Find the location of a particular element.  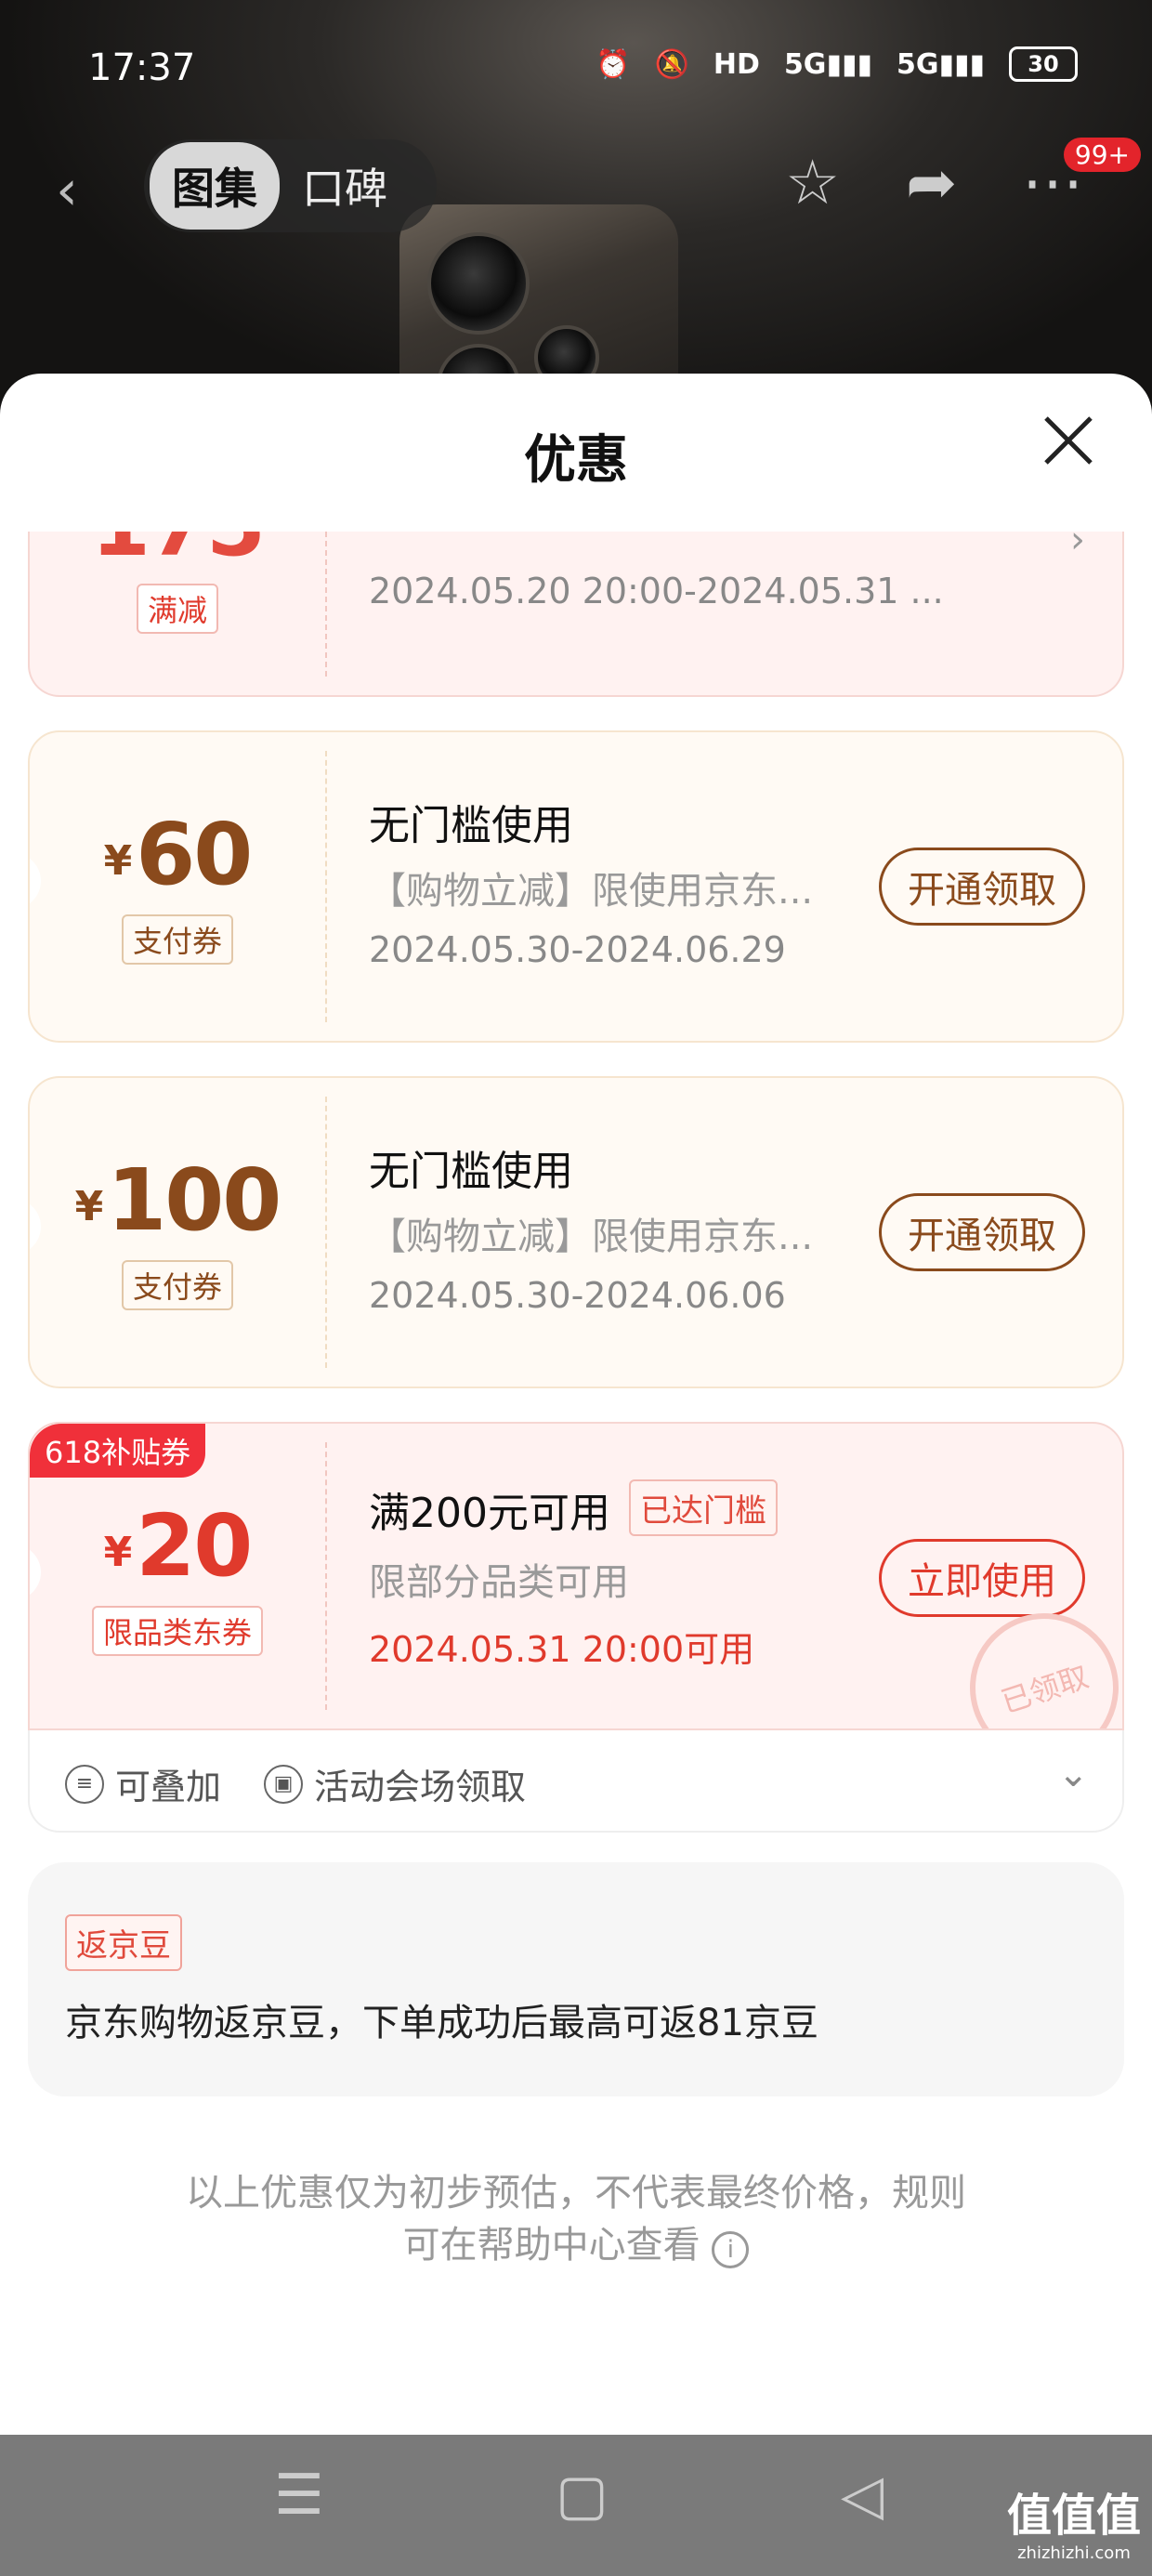

system-navigation-bar: ☰ ▢ ◁ 值值值 zhizhizhi.com is located at coordinates (576, 2505).